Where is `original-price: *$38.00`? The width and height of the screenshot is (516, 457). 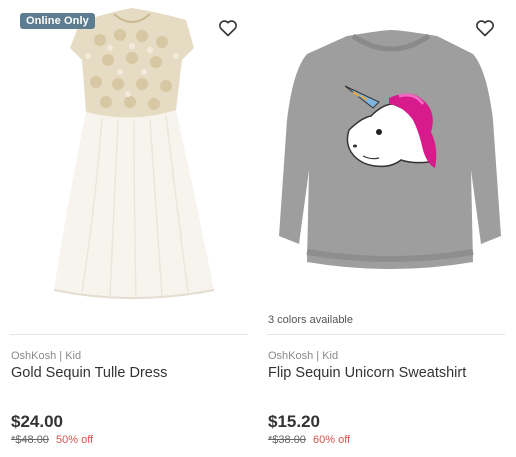
original-price: *$38.00 is located at coordinates (287, 440).